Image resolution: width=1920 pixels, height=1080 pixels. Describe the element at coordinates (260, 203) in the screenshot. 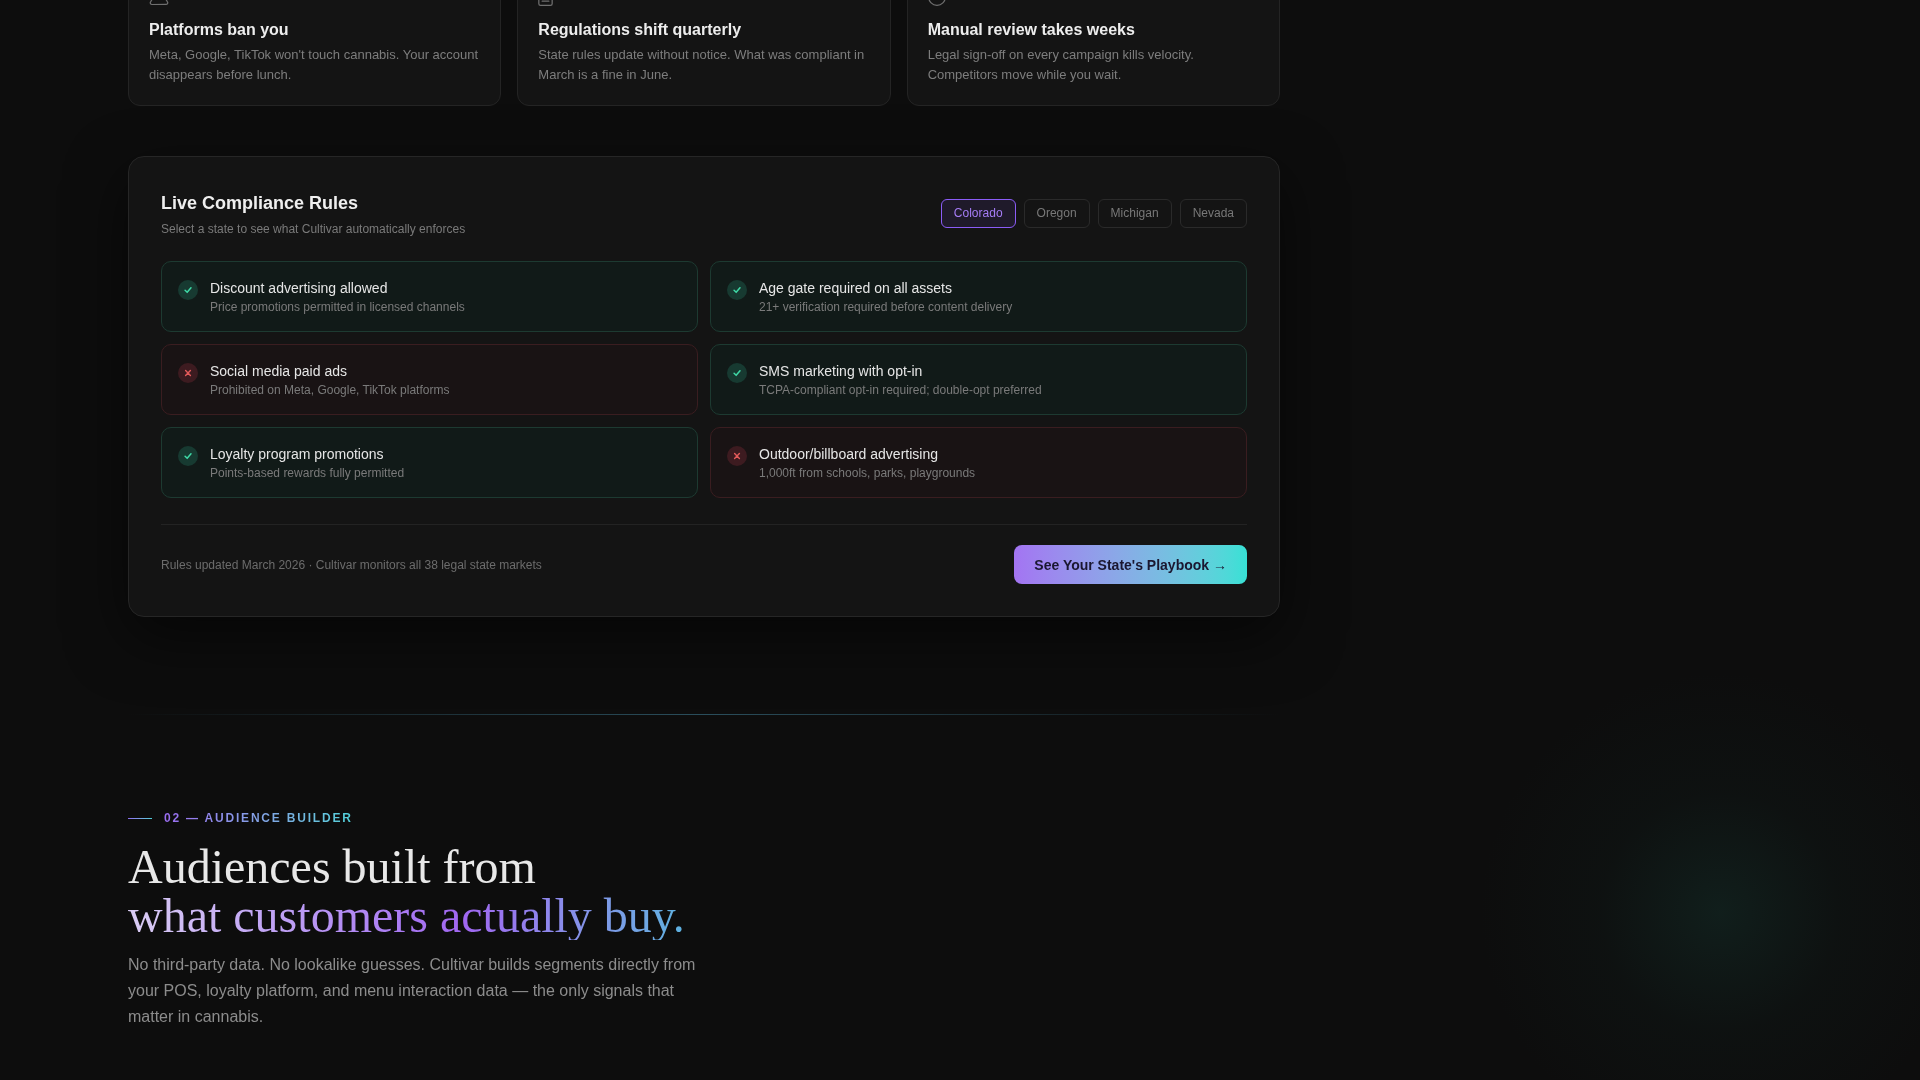

I see `panel-title: Live Compliance Rules` at that location.